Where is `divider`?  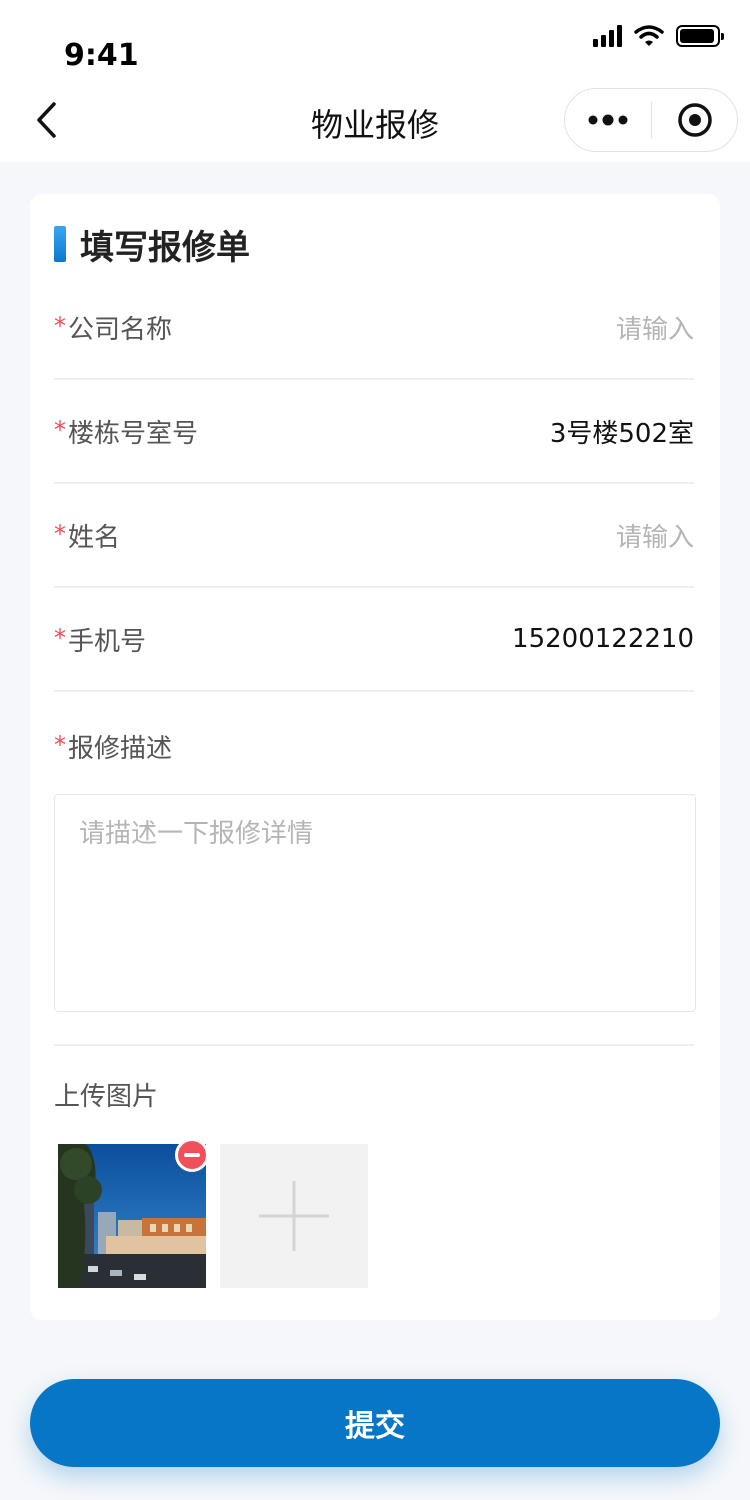 divider is located at coordinates (374, 1045).